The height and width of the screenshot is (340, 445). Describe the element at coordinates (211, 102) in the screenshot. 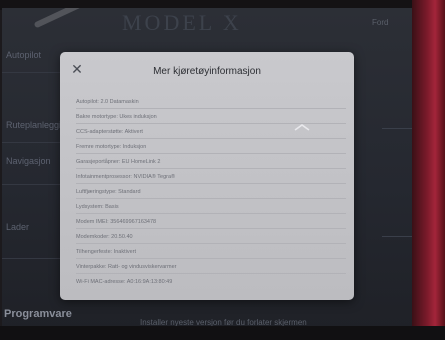

I see `info-item-autopilot: Autopilot: 2.0 Datamaskin` at that location.